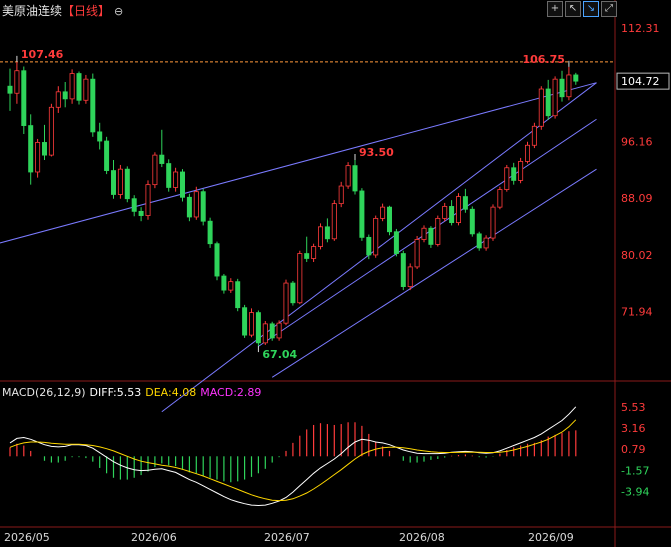  I want to click on date-axis-label: 2026/05, so click(27, 537).